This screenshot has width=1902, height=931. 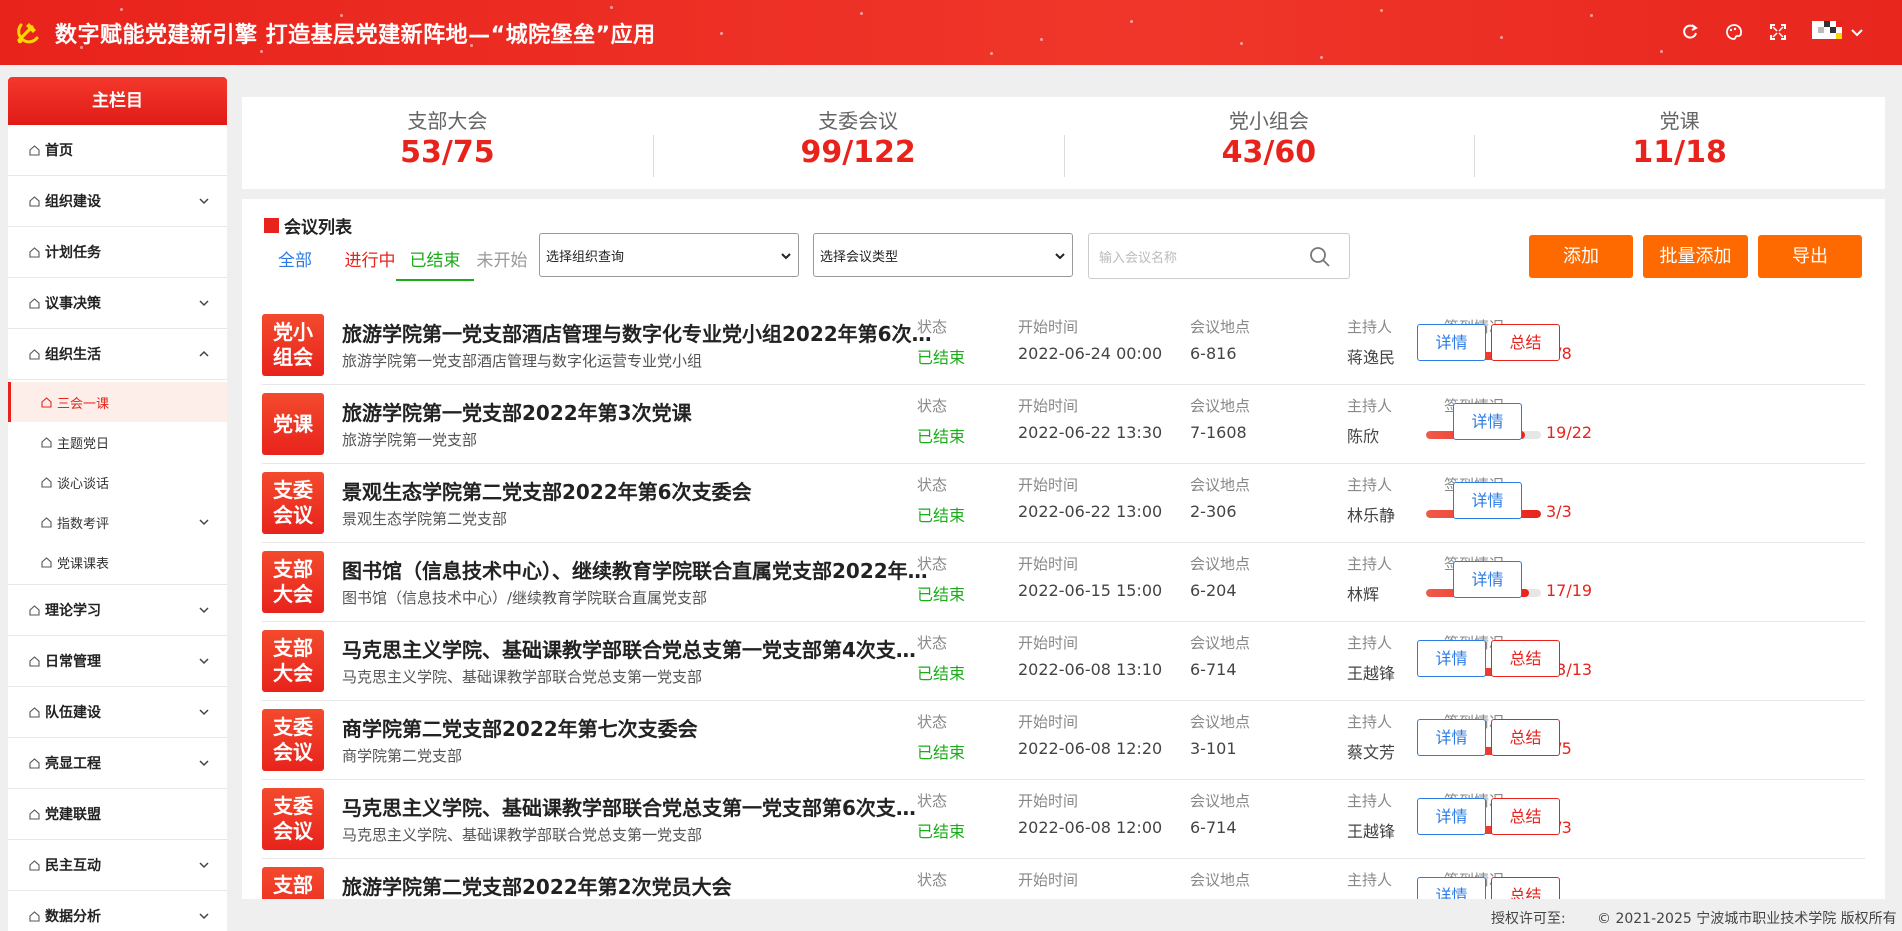 What do you see at coordinates (117, 865) in the screenshot?
I see `sidebar-item: 民主互动` at bounding box center [117, 865].